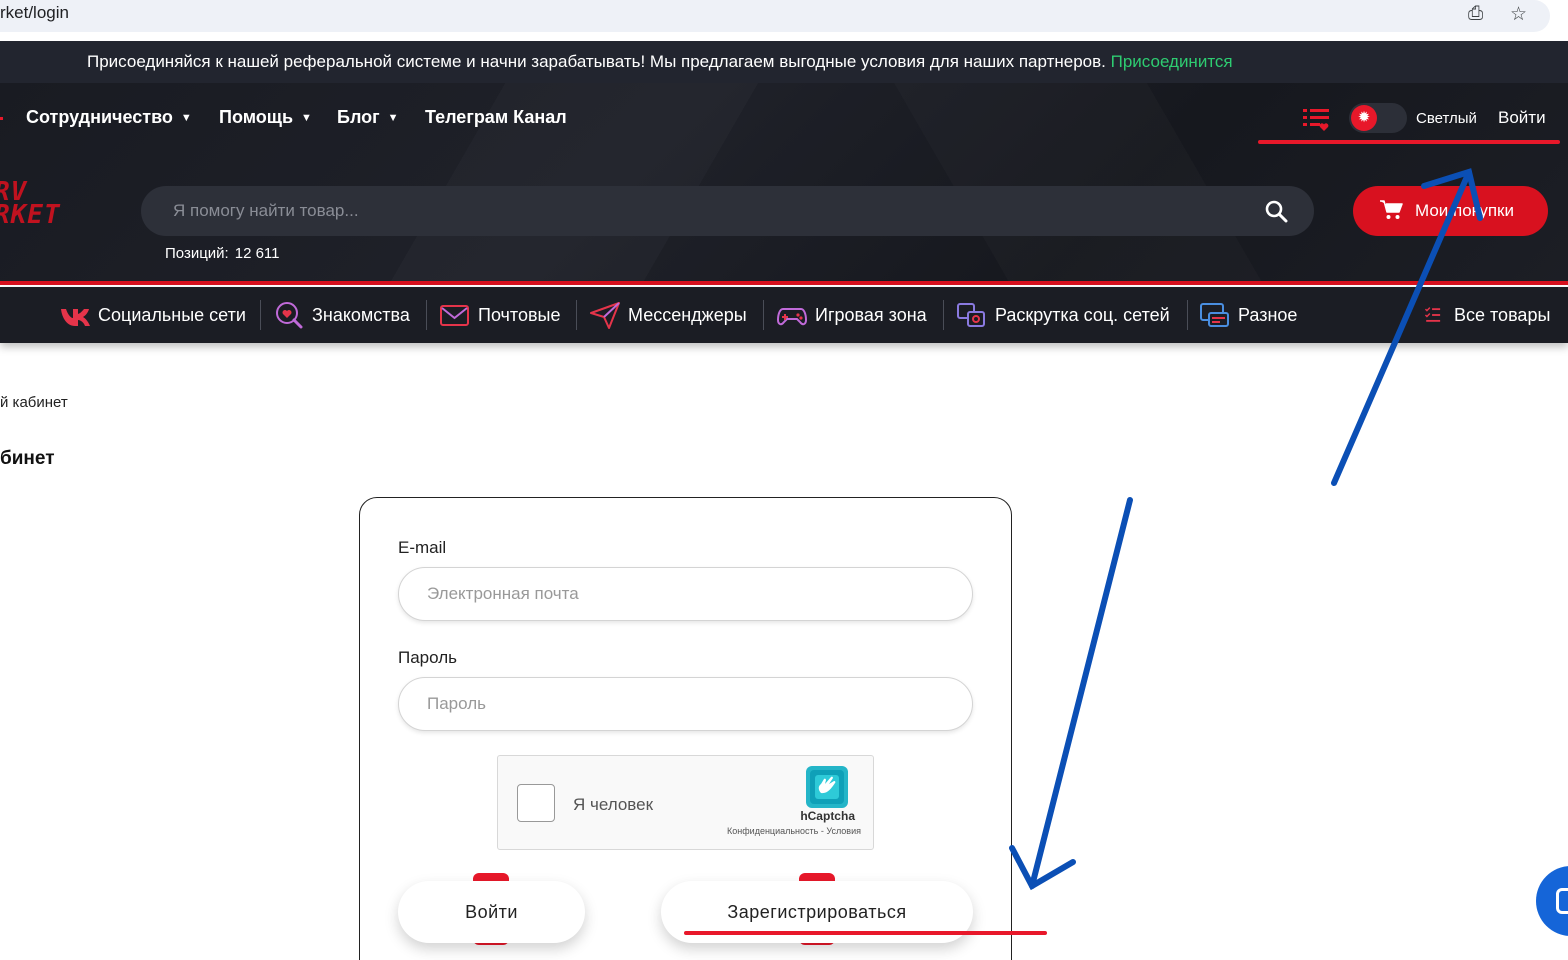 The height and width of the screenshot is (960, 1568). I want to click on positions-count: Позиций: 12 611, so click(222, 253).